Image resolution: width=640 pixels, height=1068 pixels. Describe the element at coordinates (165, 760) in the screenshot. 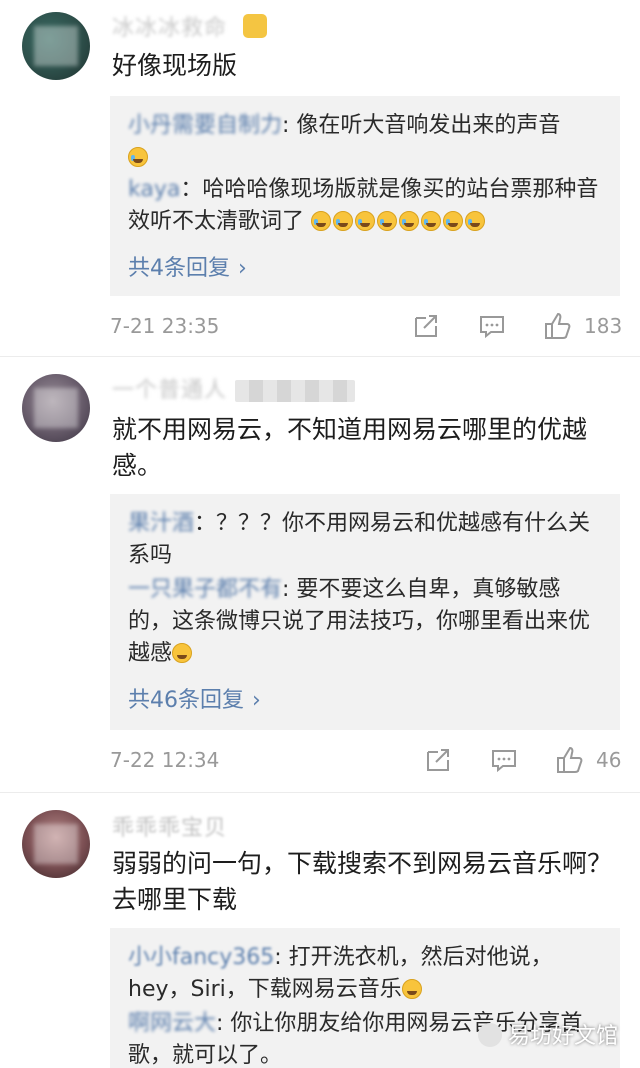

I see `timestamp: 7-22 12:34` at that location.